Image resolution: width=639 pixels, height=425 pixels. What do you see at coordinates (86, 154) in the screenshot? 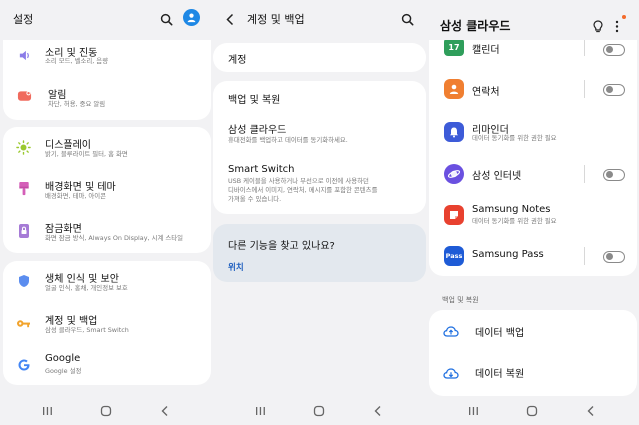
I see `item-subtitle: 밝기, 블루라이트 필터, 홈 화면` at bounding box center [86, 154].